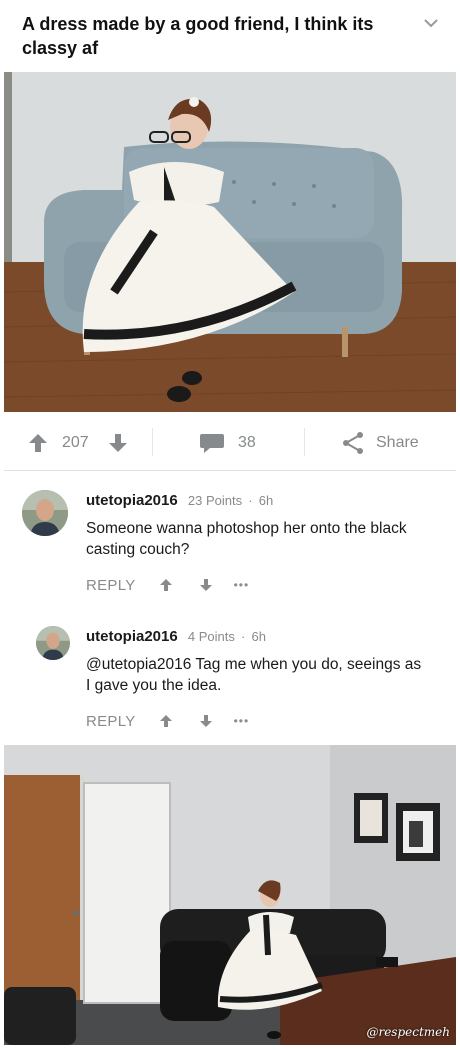 The width and height of the screenshot is (460, 1050). I want to click on post-score: 207, so click(75, 442).